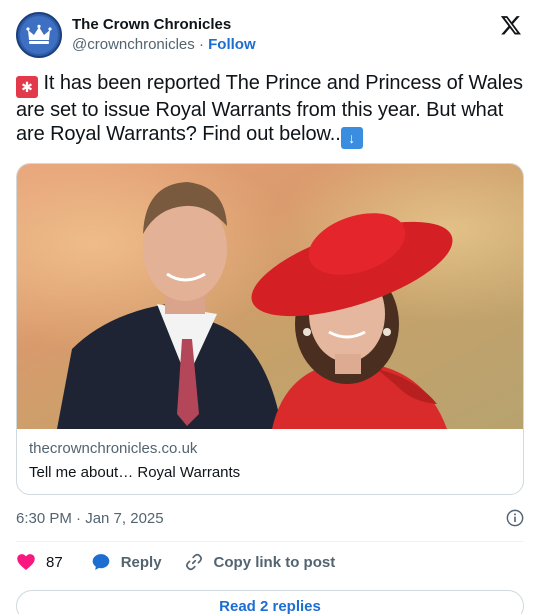 Image resolution: width=540 pixels, height=614 pixels. I want to click on down-arrow-emoji: ↓, so click(351, 138).